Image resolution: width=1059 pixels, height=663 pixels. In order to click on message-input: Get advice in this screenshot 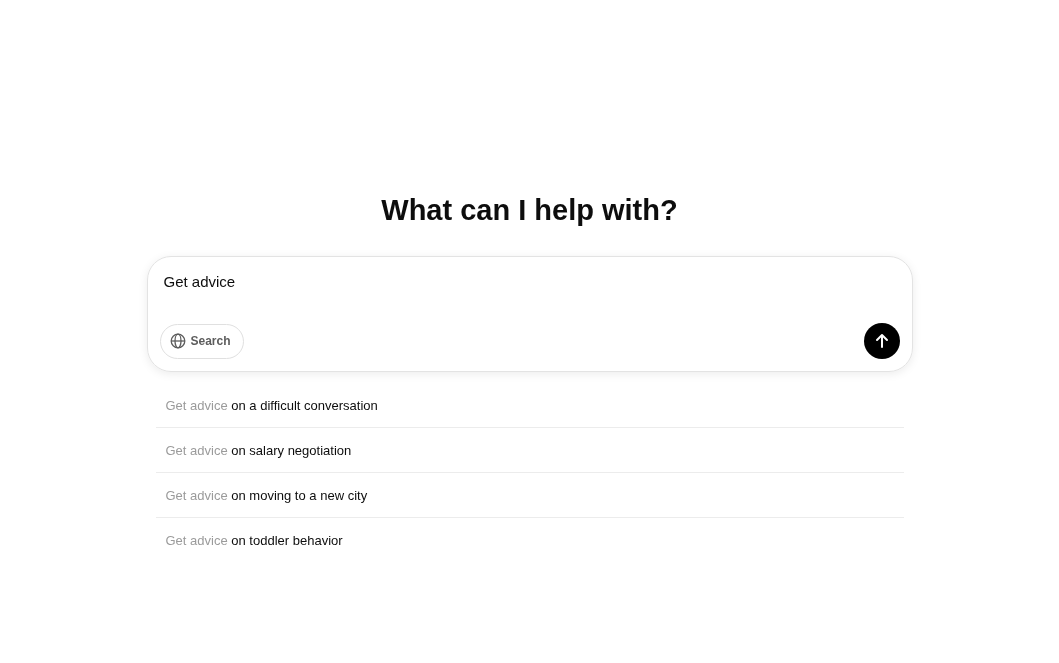, I will do `click(313, 281)`.